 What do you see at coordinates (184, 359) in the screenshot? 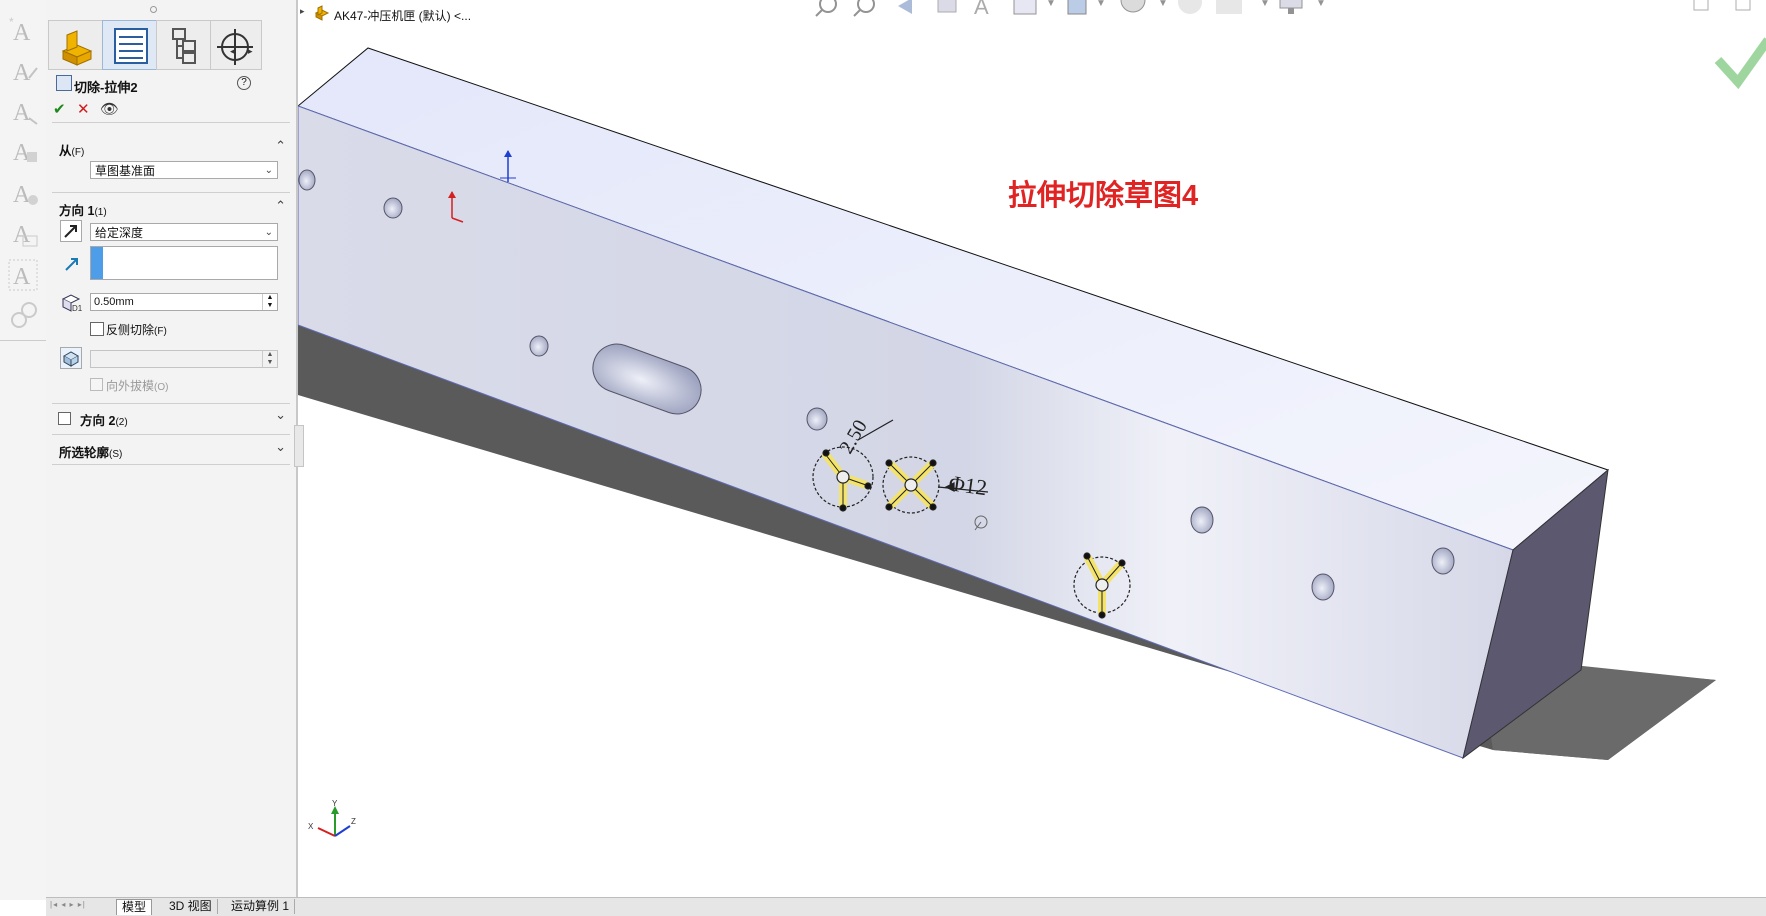
I see `draft-angle-input: ▲ ▼` at bounding box center [184, 359].